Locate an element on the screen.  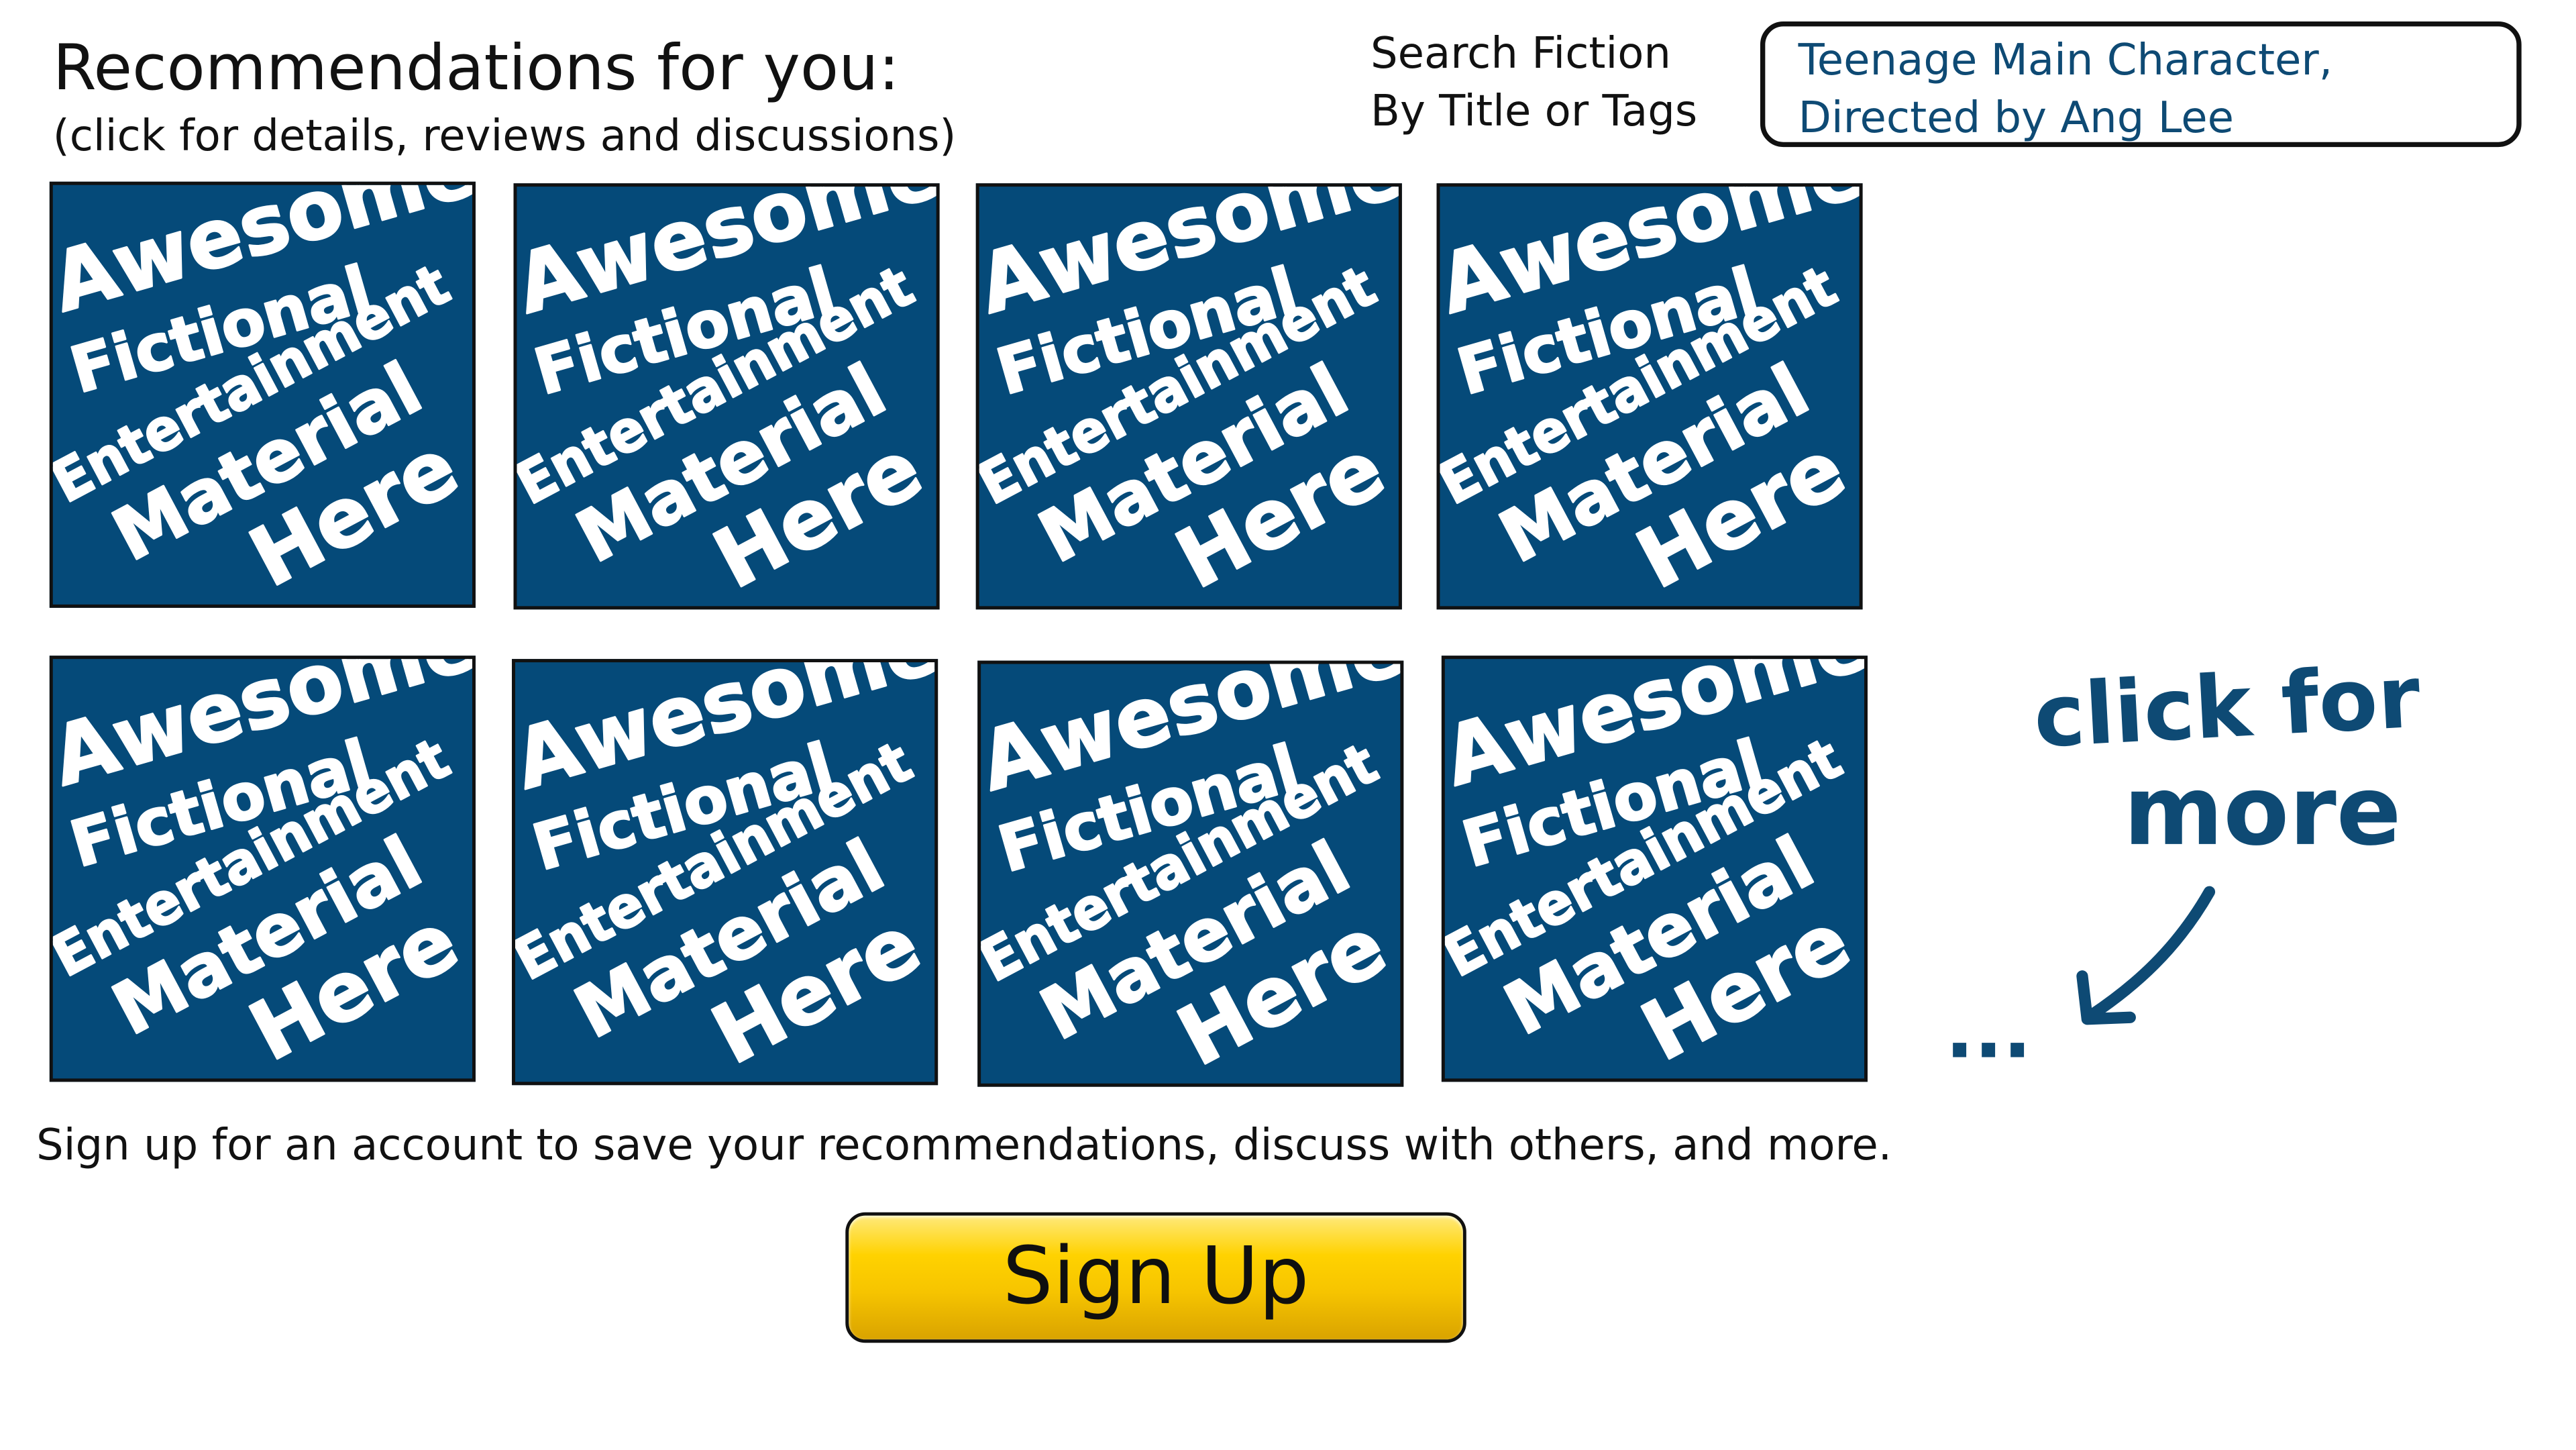
search-value-line2: Directed by Ang Lee is located at coordinates (2016, 119).